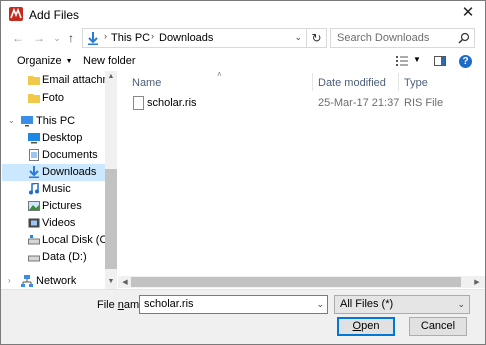 This screenshot has height=345, width=486. Describe the element at coordinates (62, 206) in the screenshot. I see `sidebar-item-label: Pictures` at that location.